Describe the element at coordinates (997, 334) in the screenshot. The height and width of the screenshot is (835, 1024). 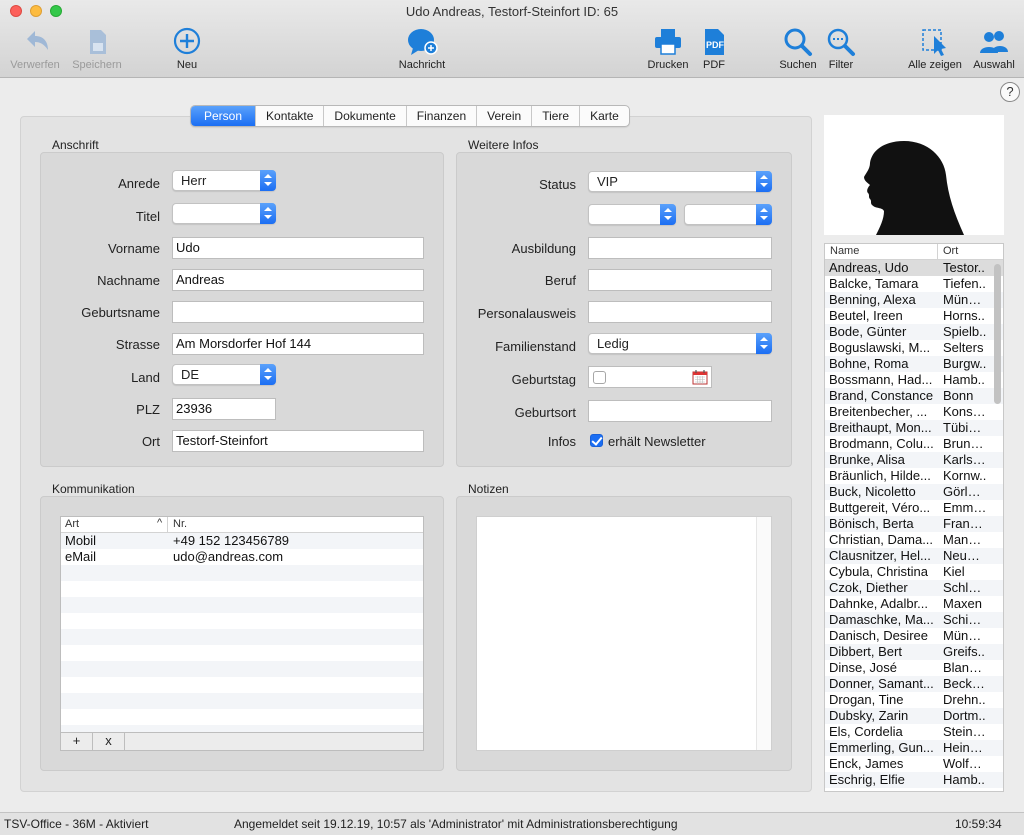
I see `person-list-scrollbar` at that location.